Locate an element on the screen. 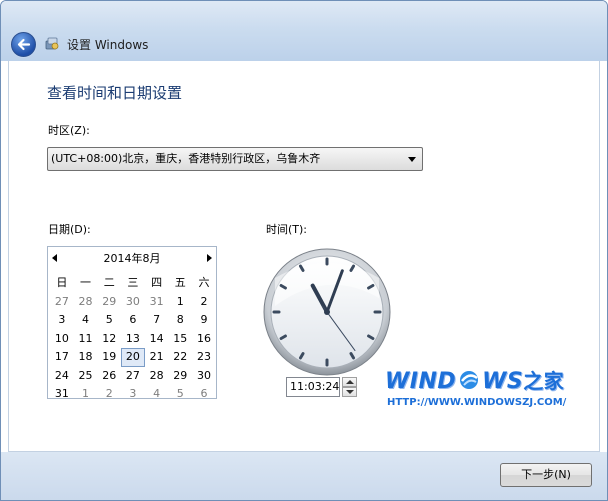 This screenshot has height=501, width=608. window-title: 设置 Windows is located at coordinates (108, 45).